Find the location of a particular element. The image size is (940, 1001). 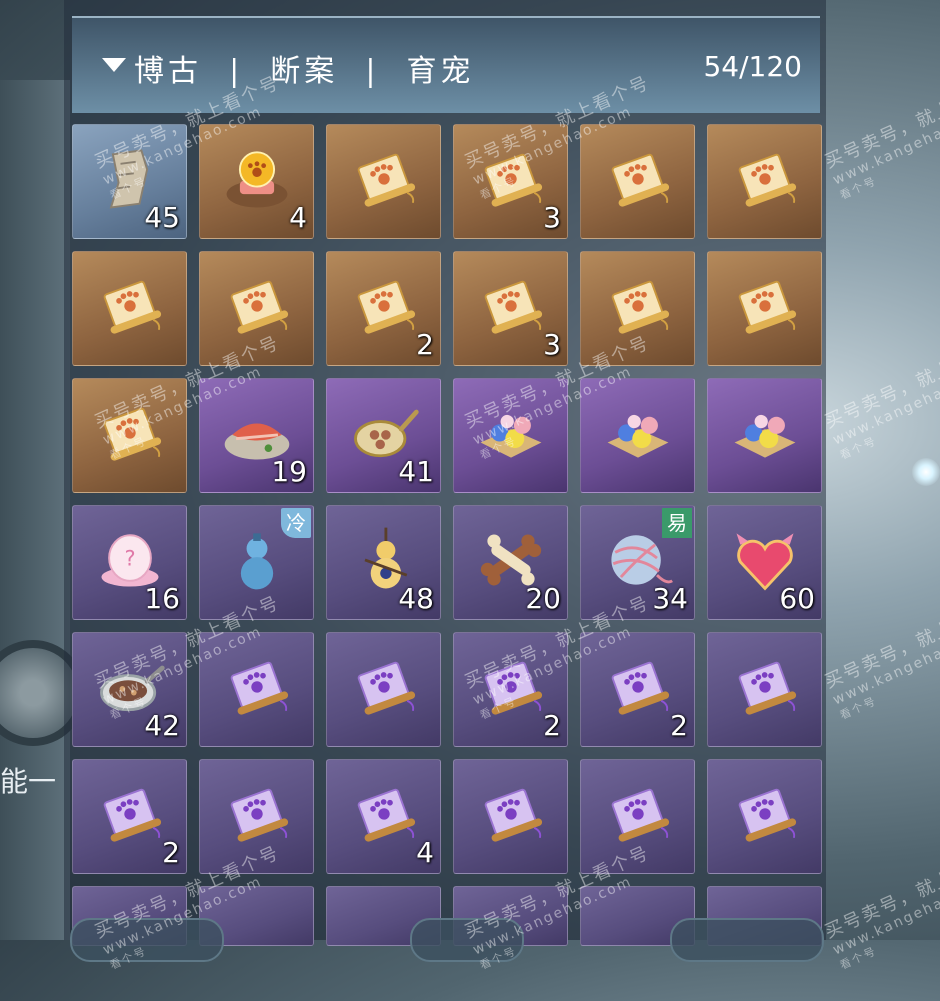

category-path: 博古 | 断案 | 育宠 is located at coordinates (304, 71).